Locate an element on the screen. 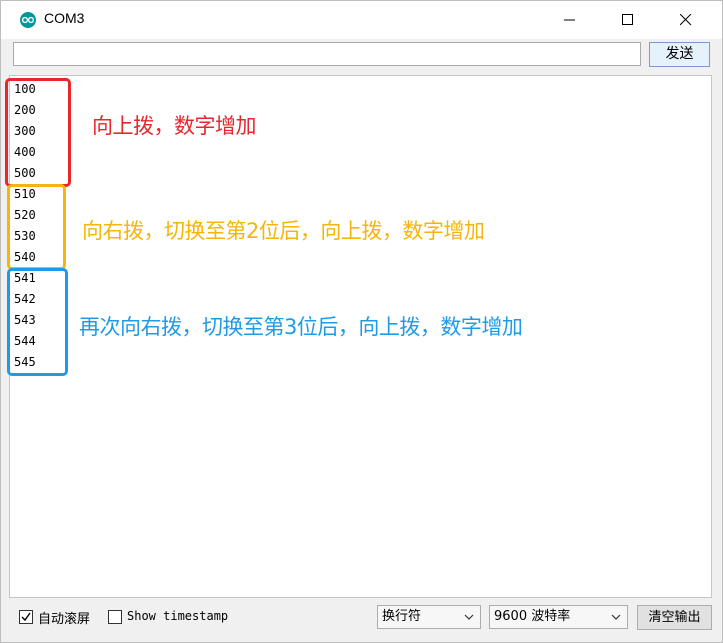 The height and width of the screenshot is (643, 723). autoscroll-checkbox is located at coordinates (26, 617).